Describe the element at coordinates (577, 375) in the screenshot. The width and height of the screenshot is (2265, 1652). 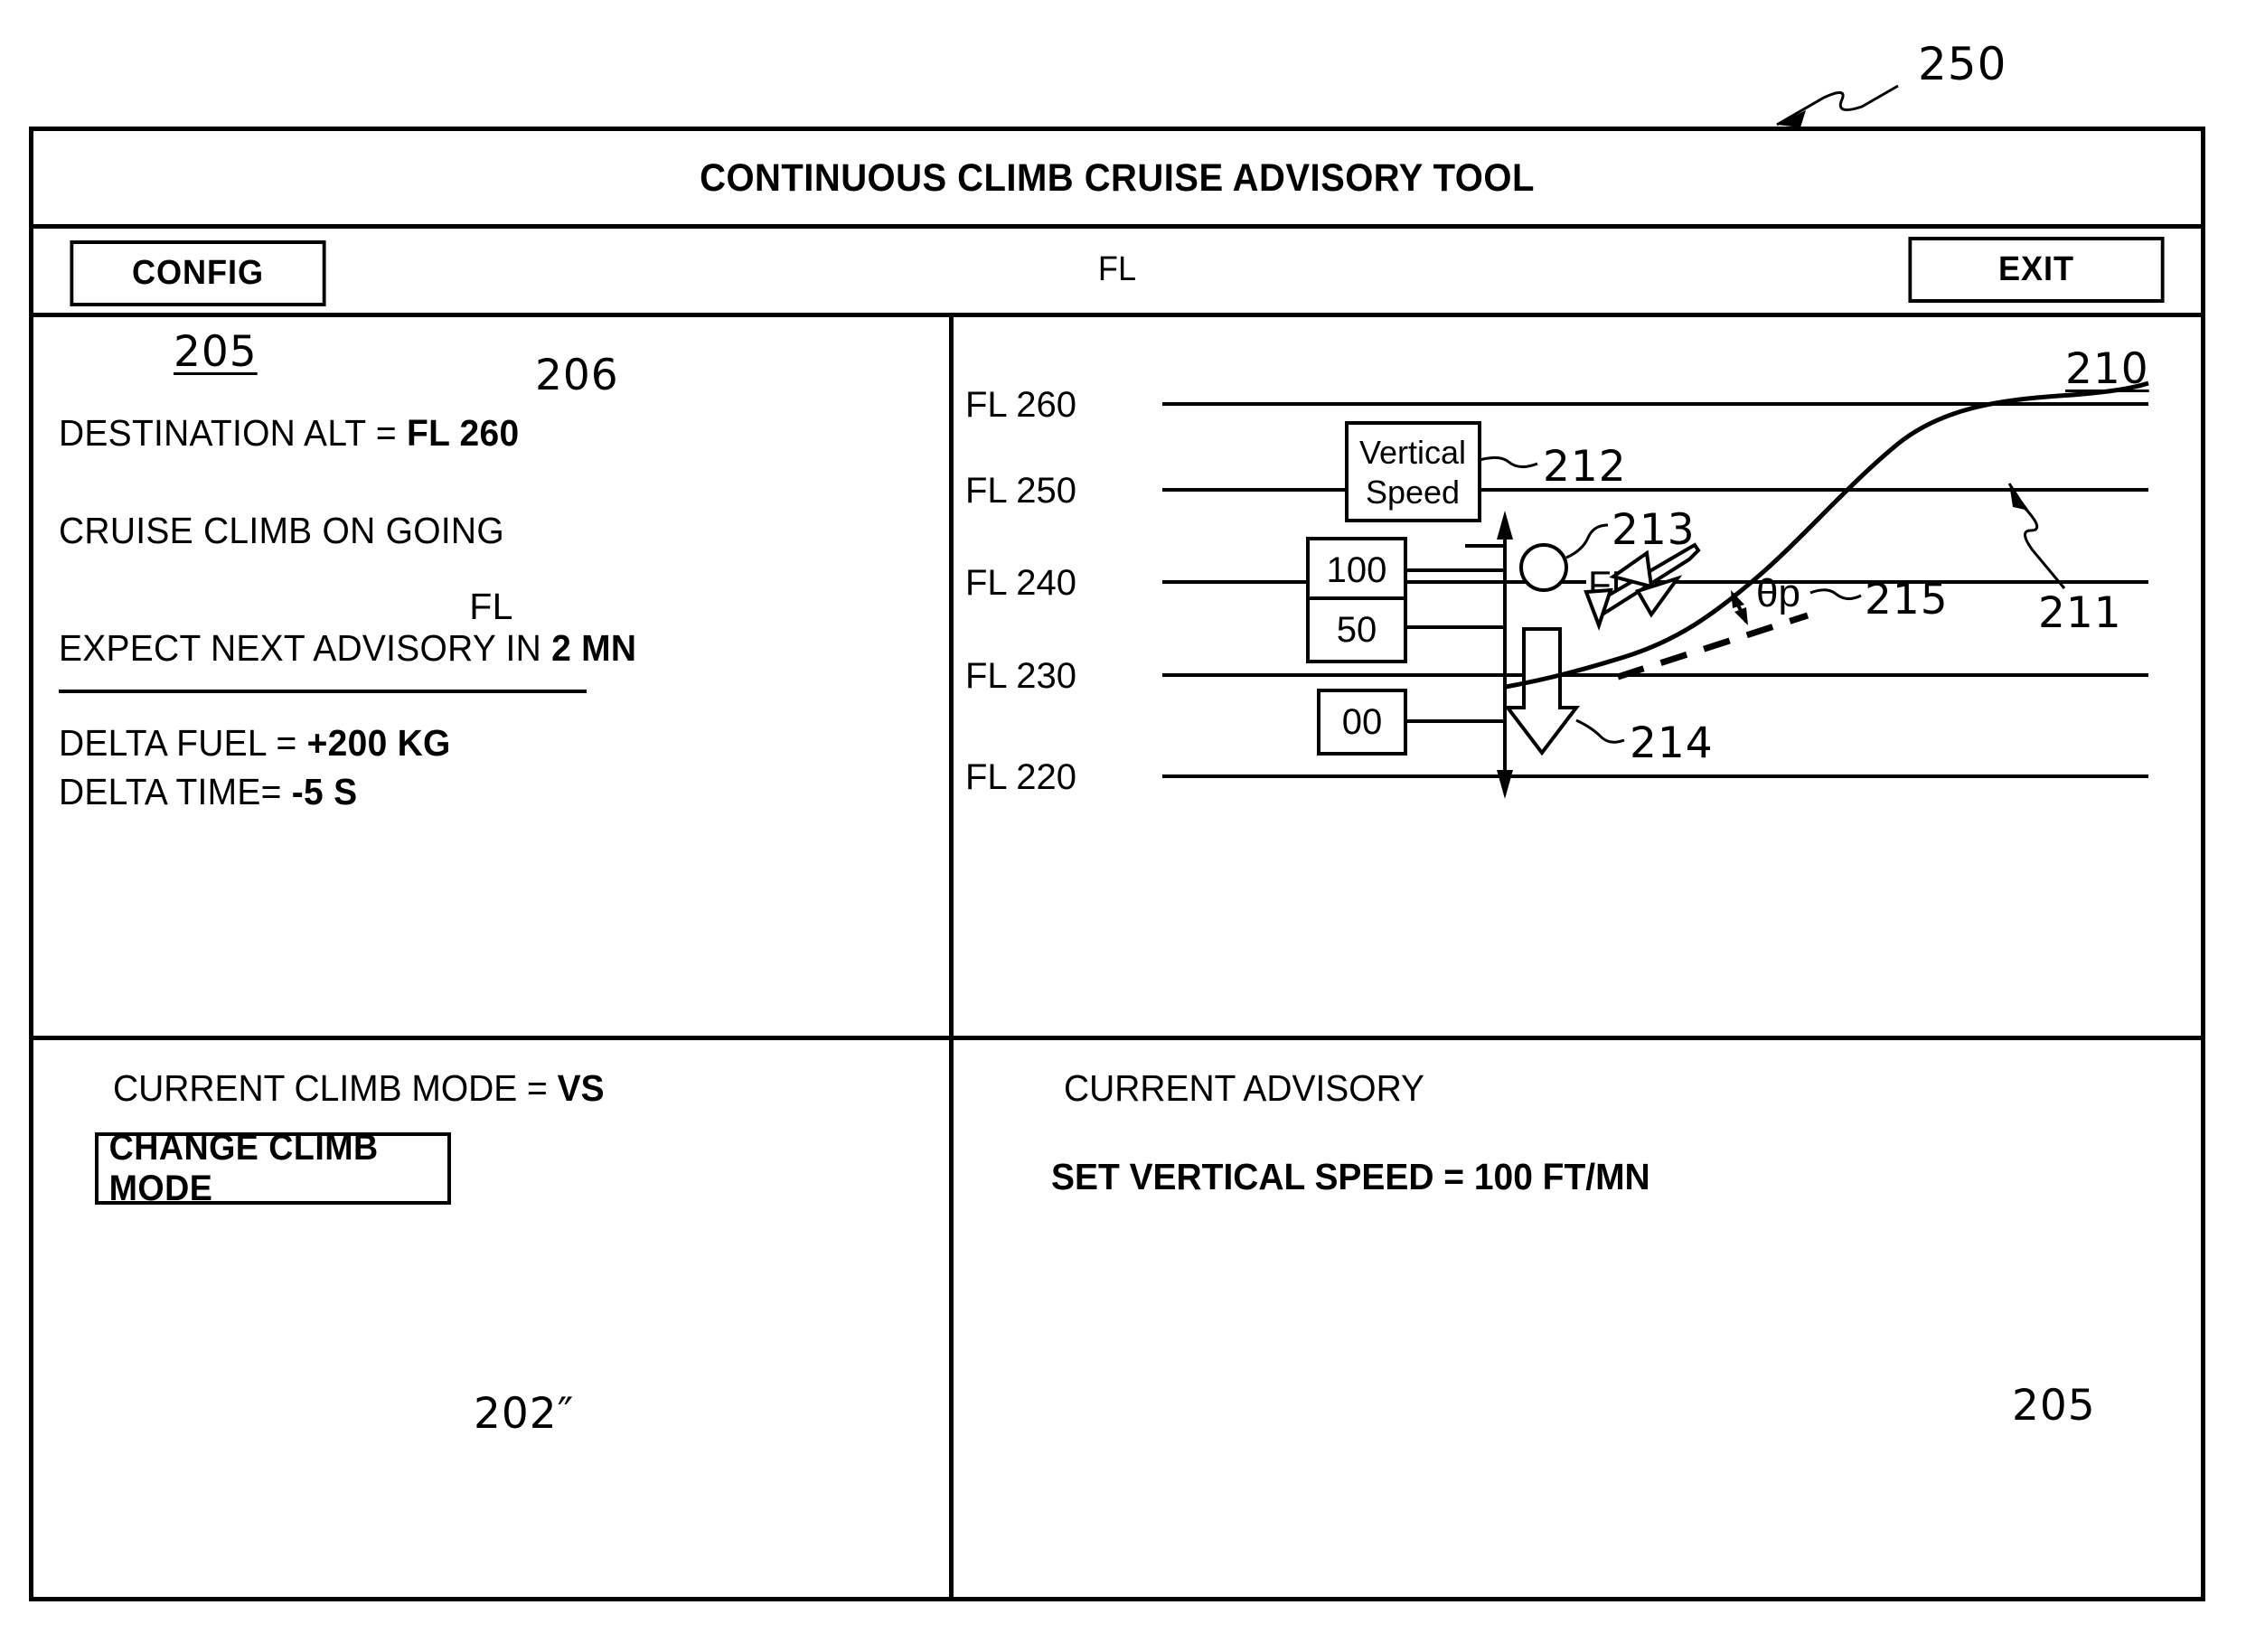
I see `ref-206: 206` at that location.